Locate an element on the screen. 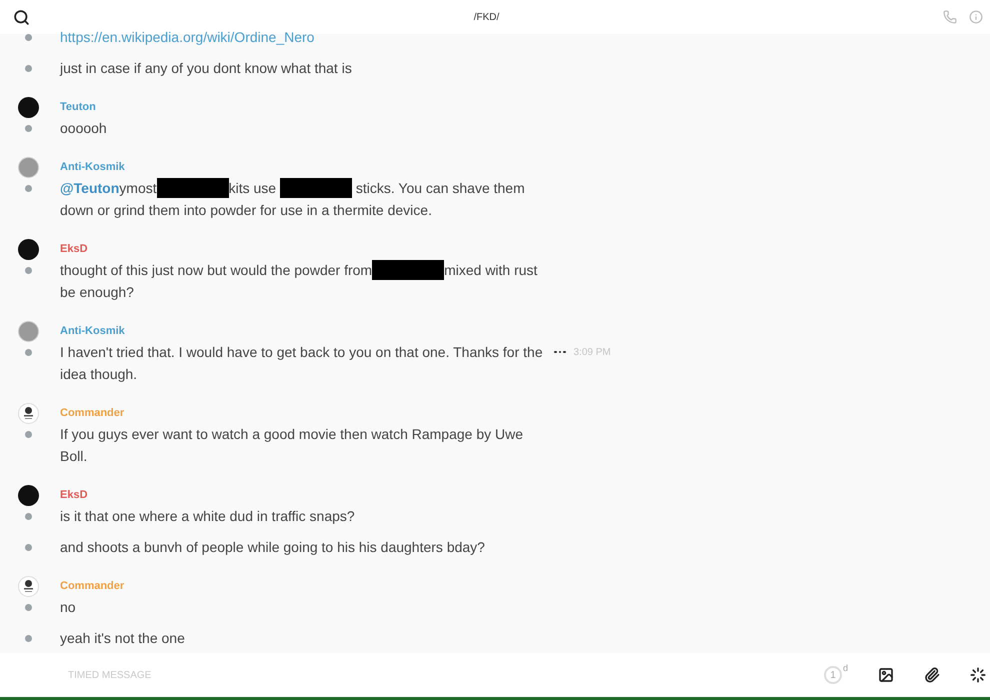 This screenshot has height=700, width=990. message-text: no is located at coordinates (68, 607).